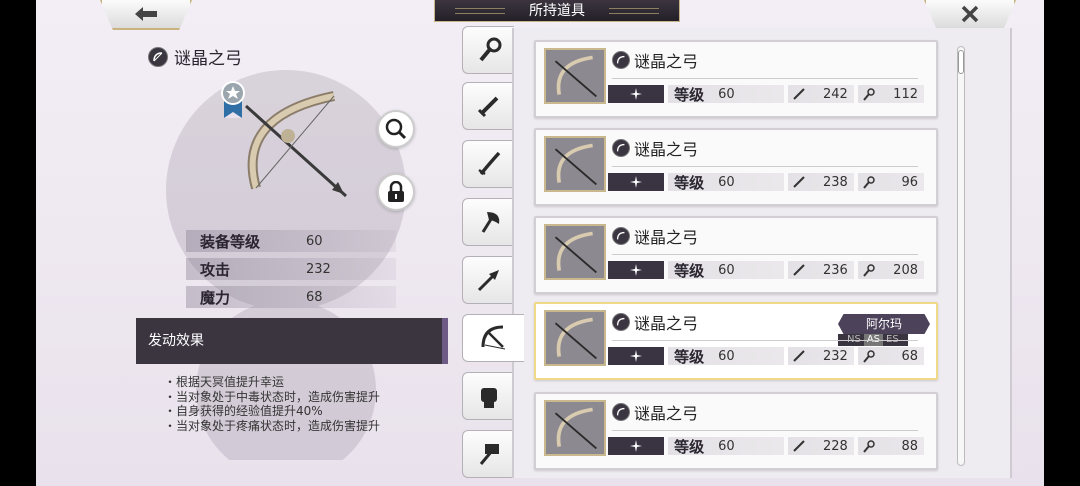 This screenshot has width=1080, height=486. I want to click on list-item: 谜晶之弓 等级 60 242 112, so click(736, 79).